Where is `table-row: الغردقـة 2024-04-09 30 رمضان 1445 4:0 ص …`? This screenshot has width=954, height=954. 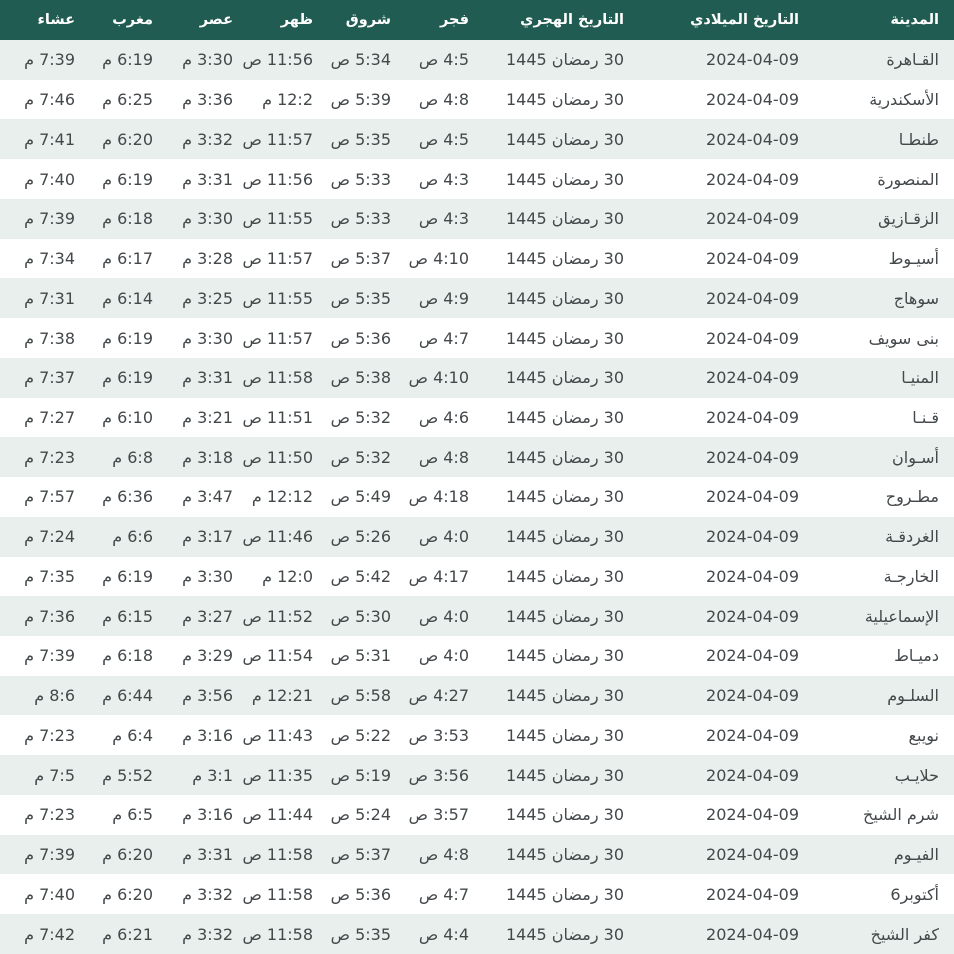 table-row: الغردقـة 2024-04-09 30 رمضان 1445 4:0 ص … is located at coordinates (477, 536).